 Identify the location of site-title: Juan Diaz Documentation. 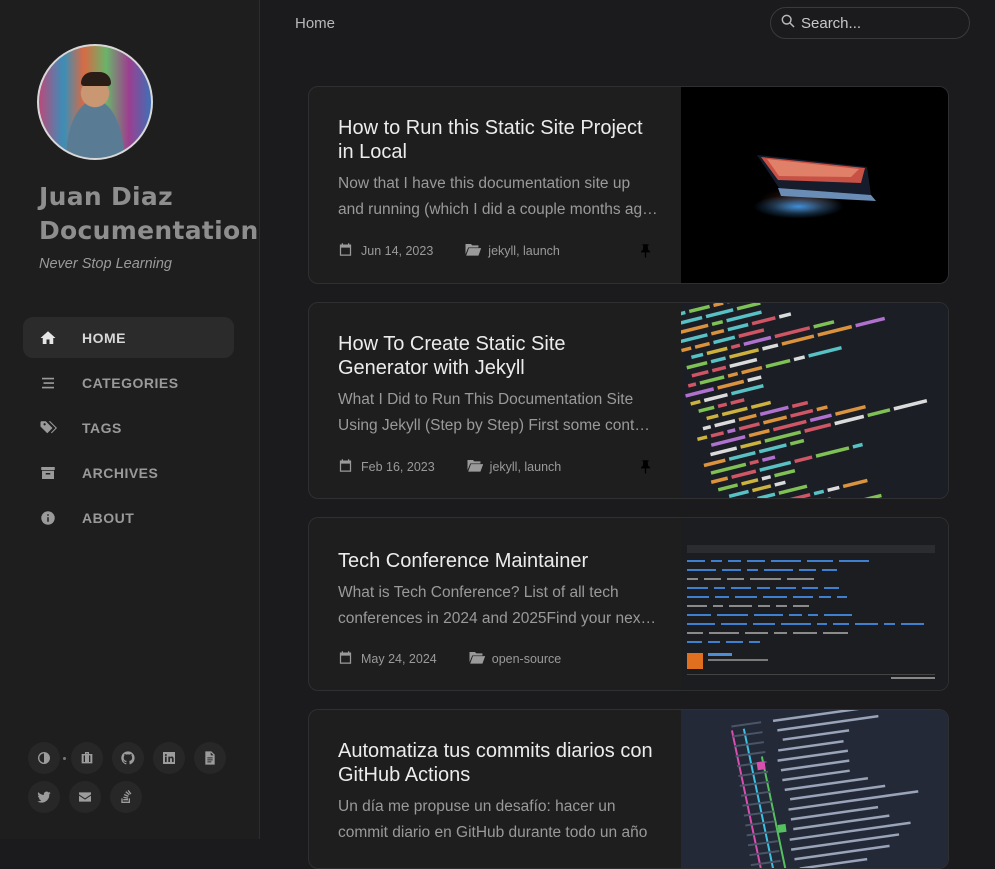
(148, 214).